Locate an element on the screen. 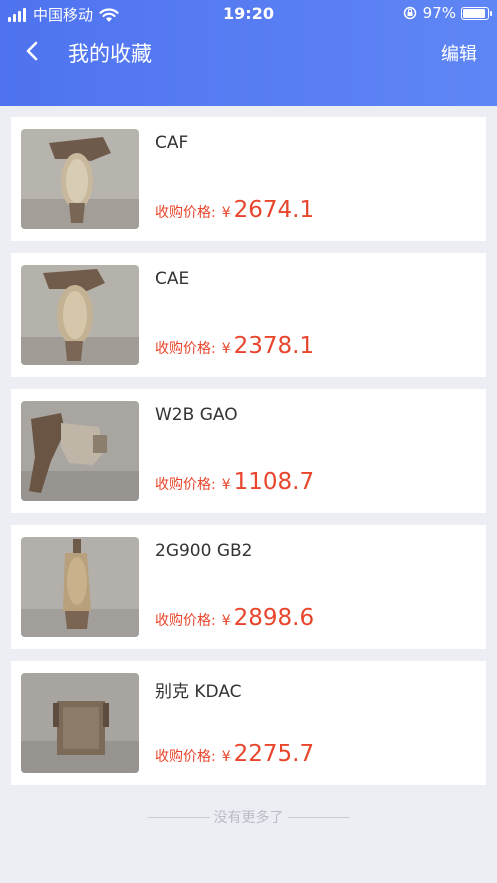  list-item: W2B GAO 收购价格: ¥ 1108.7 is located at coordinates (248, 451).